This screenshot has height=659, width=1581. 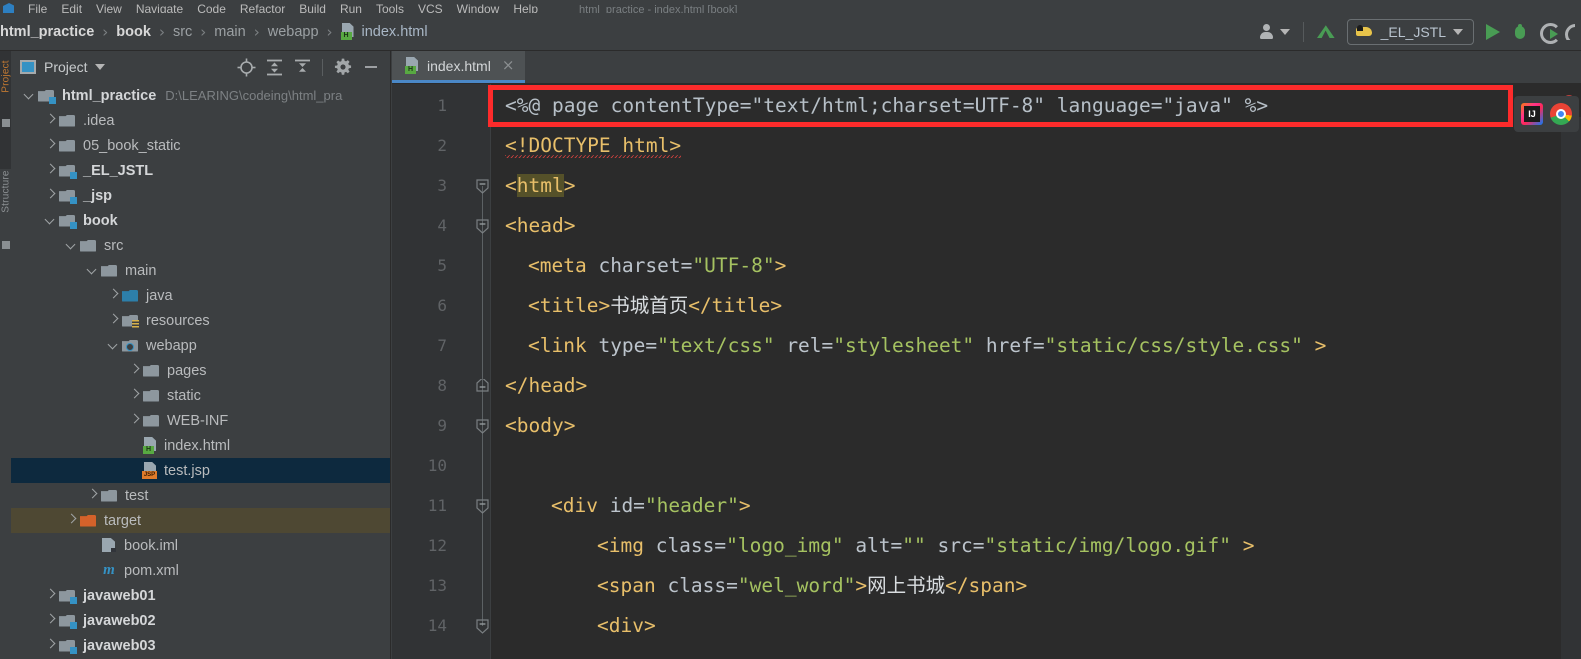 What do you see at coordinates (200, 270) in the screenshot?
I see `tree-row: main` at bounding box center [200, 270].